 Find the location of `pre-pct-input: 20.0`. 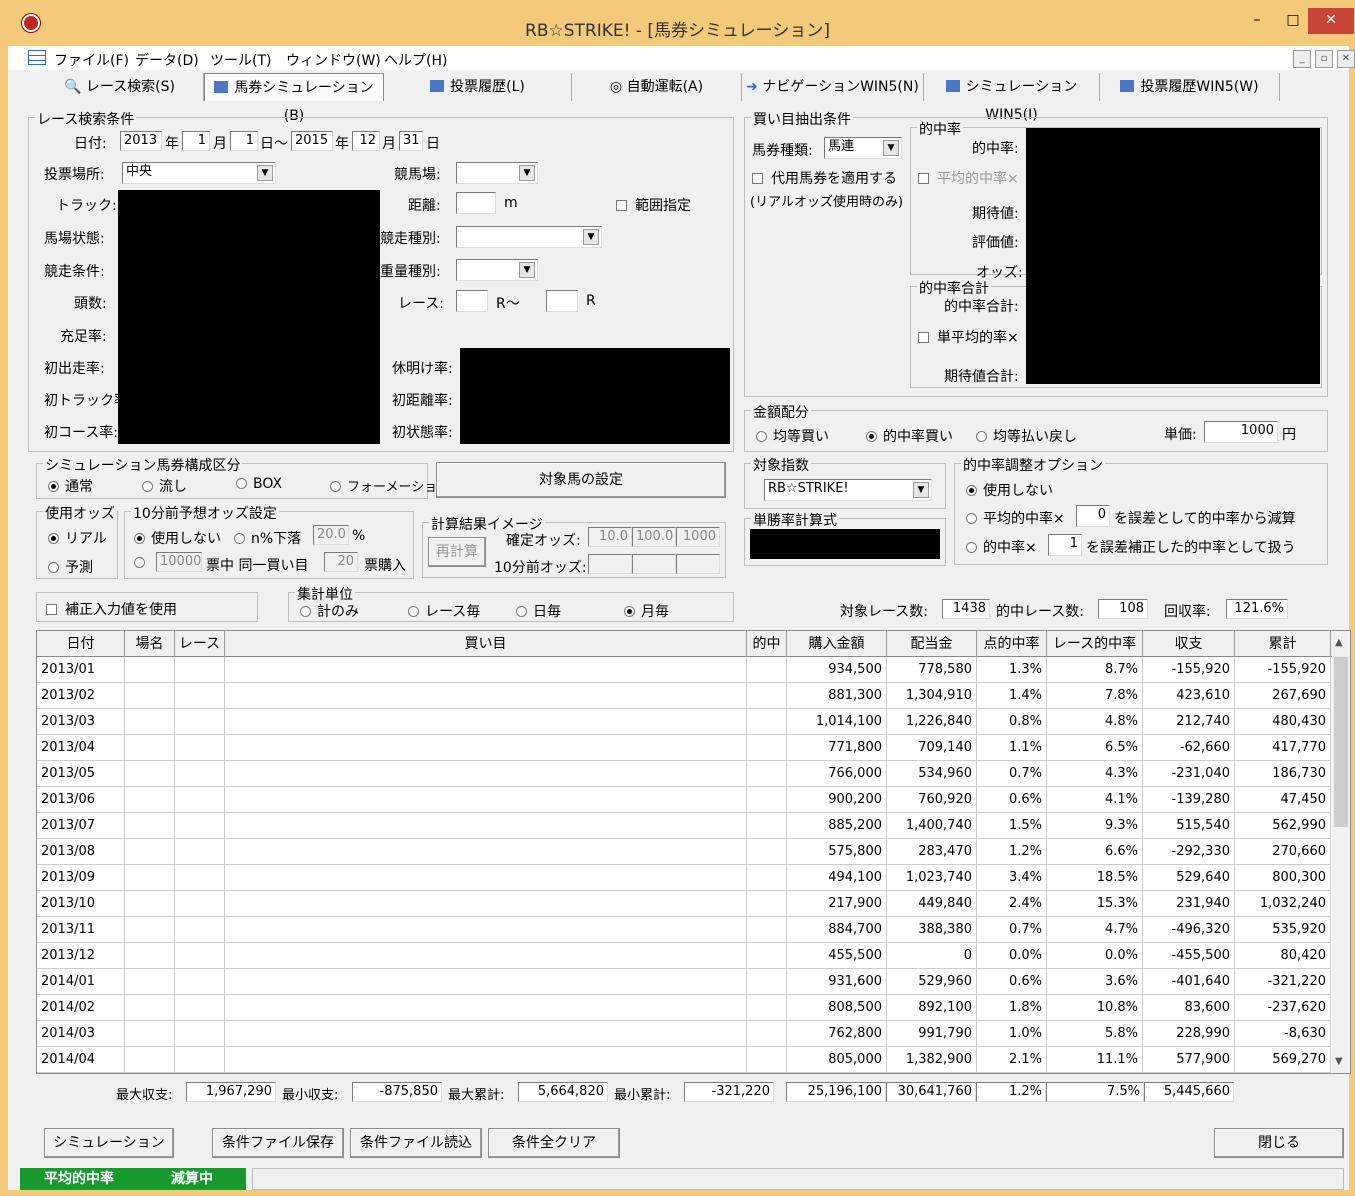

pre-pct-input: 20.0 is located at coordinates (331, 535).